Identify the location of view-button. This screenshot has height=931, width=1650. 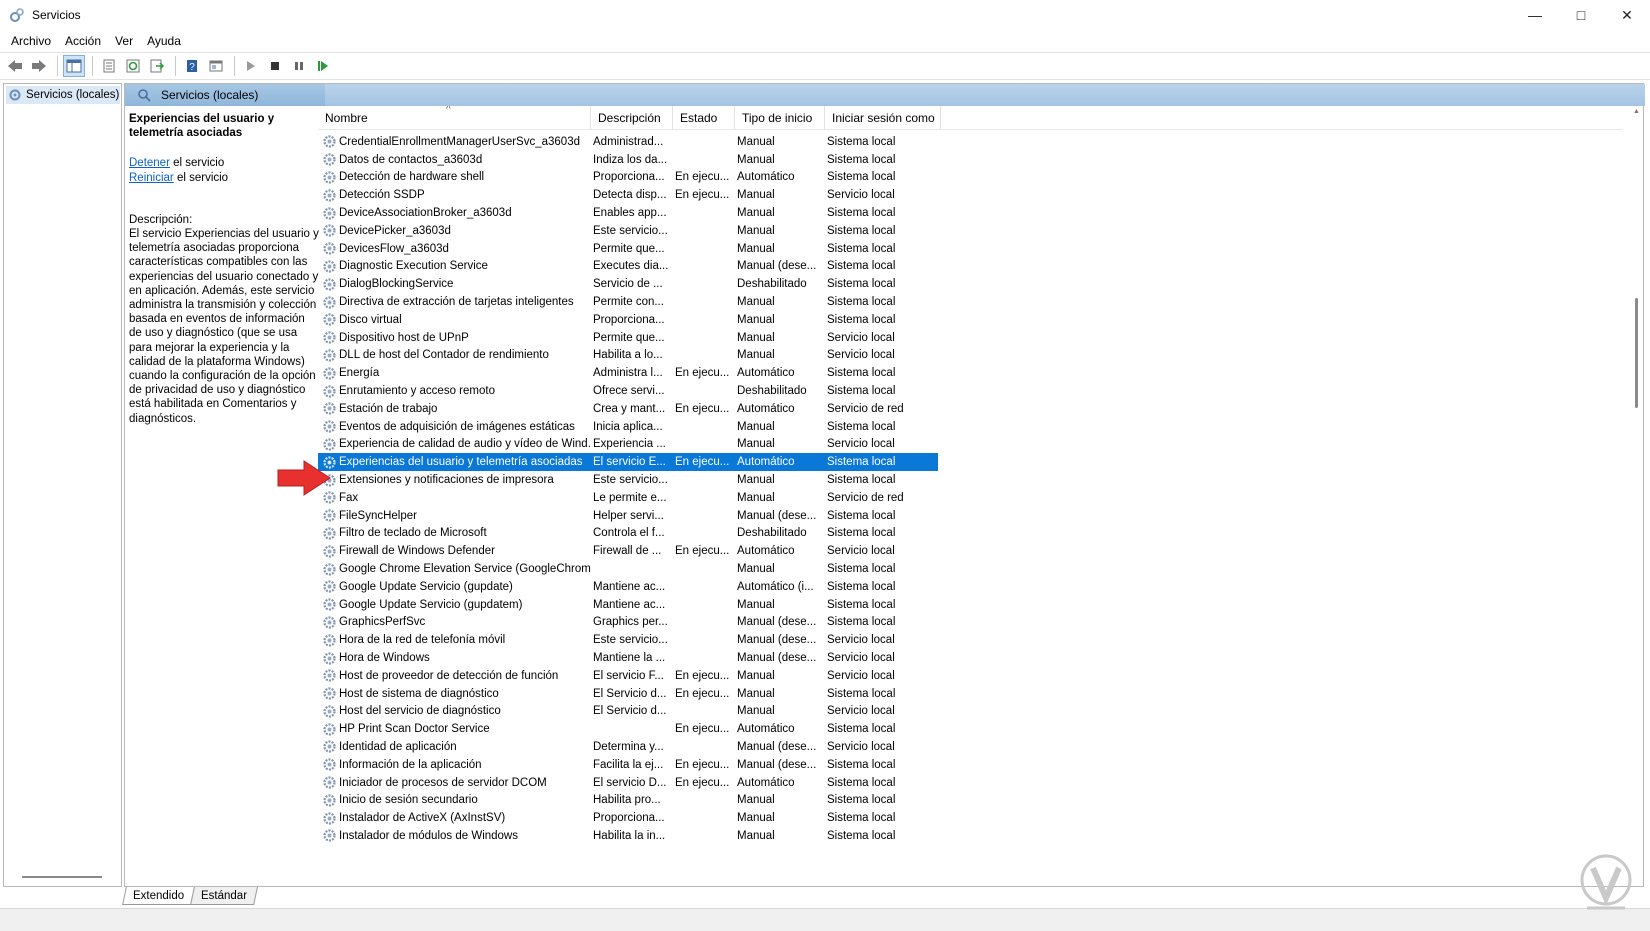
(216, 66).